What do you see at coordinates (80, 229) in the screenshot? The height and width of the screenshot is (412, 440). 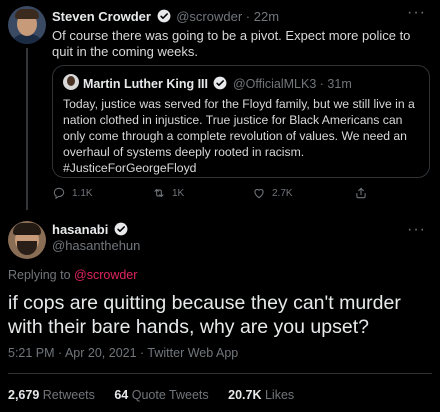 I see `main-author-name: hasanabi` at bounding box center [80, 229].